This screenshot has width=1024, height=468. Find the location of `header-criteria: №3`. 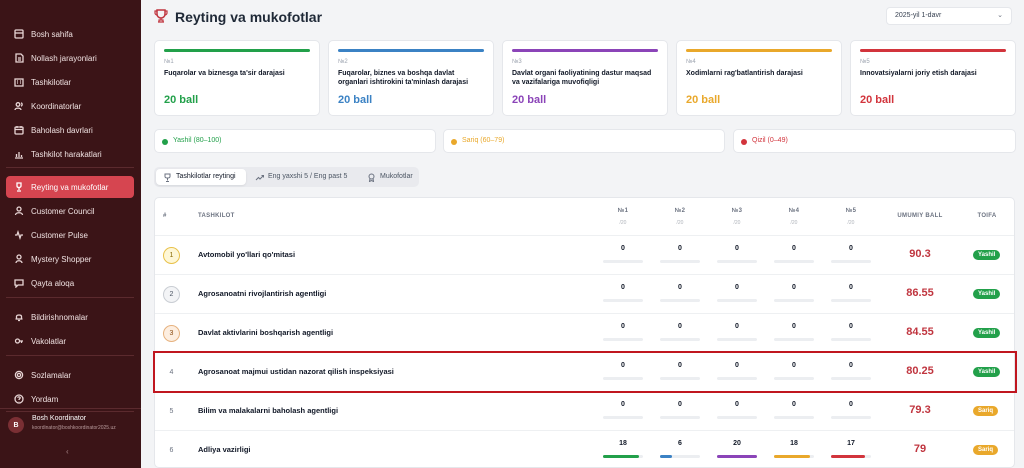

header-criteria: №3 is located at coordinates (737, 211).